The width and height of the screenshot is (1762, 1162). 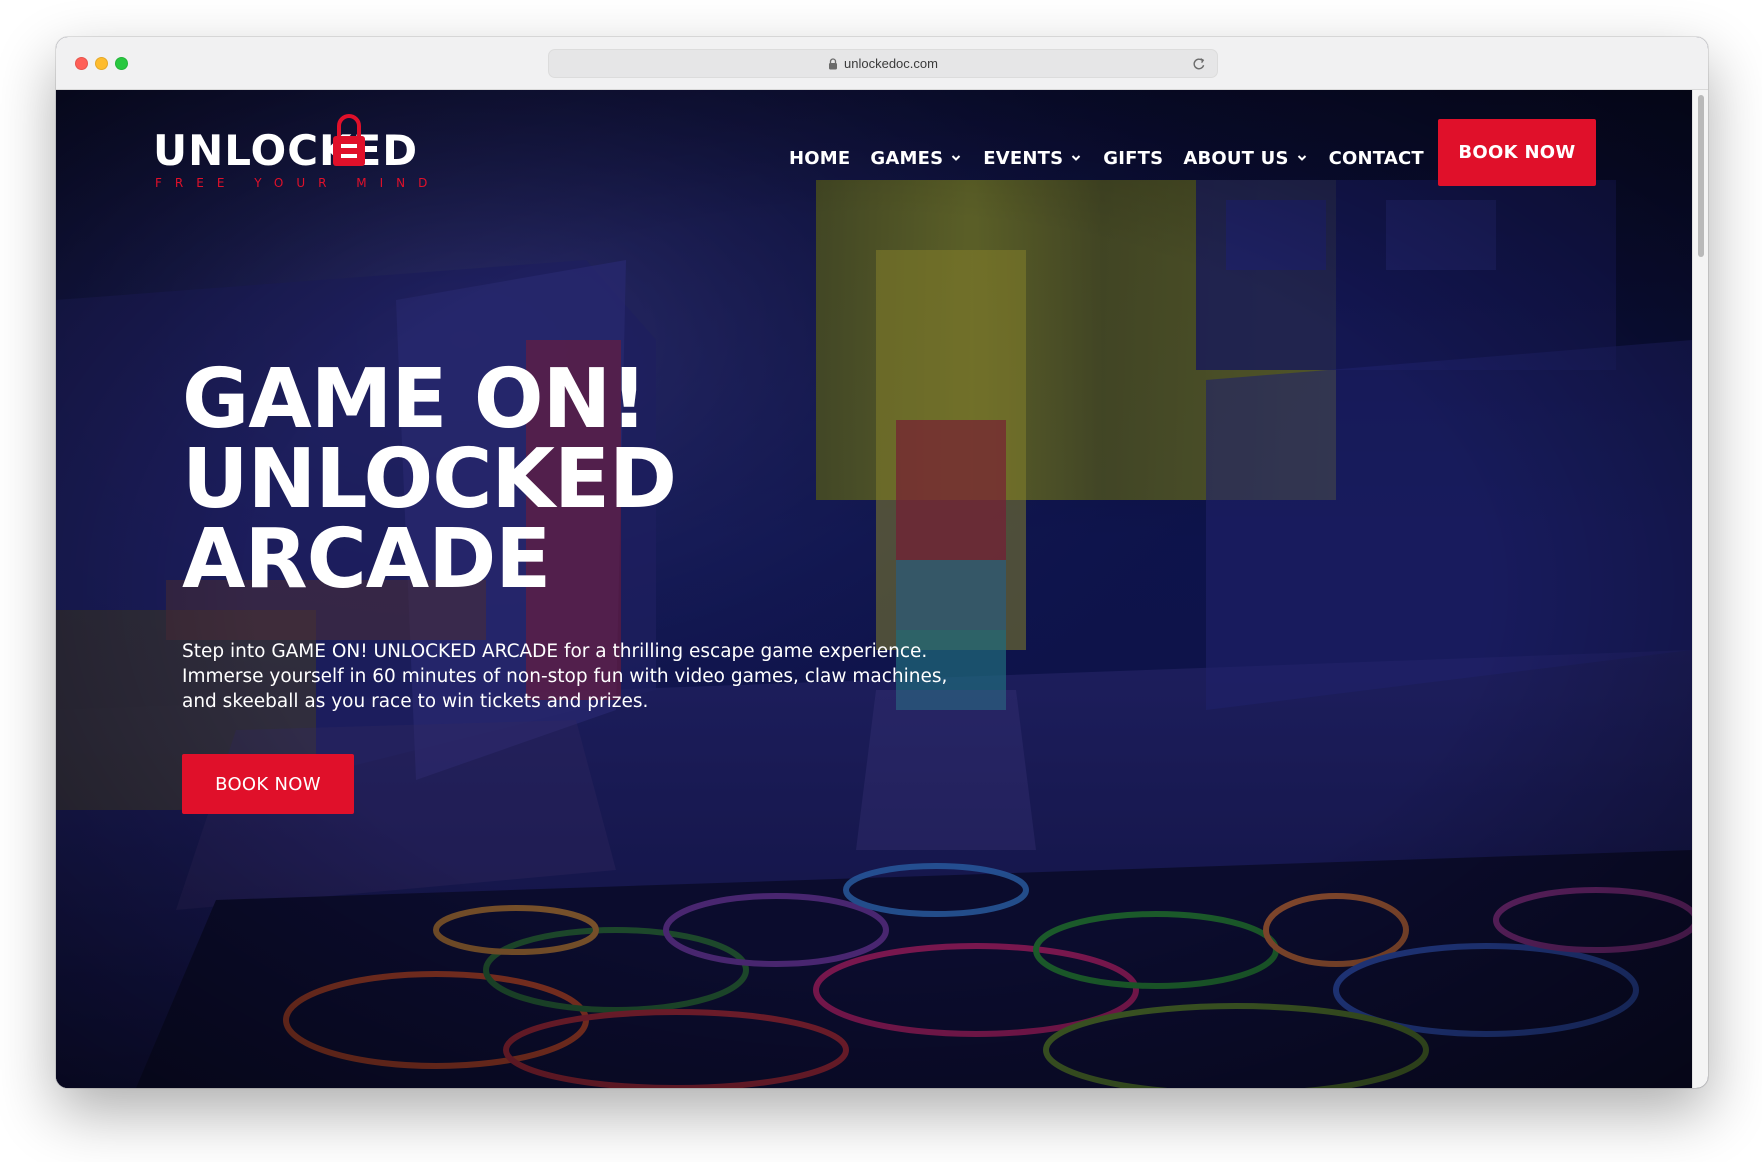 I want to click on page-scrollbar, so click(x=1700, y=589).